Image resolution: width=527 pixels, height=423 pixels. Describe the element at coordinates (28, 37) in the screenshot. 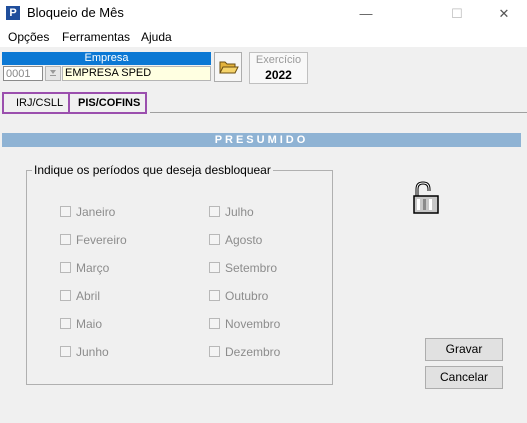

I see `menu-opcoes: Opções` at that location.